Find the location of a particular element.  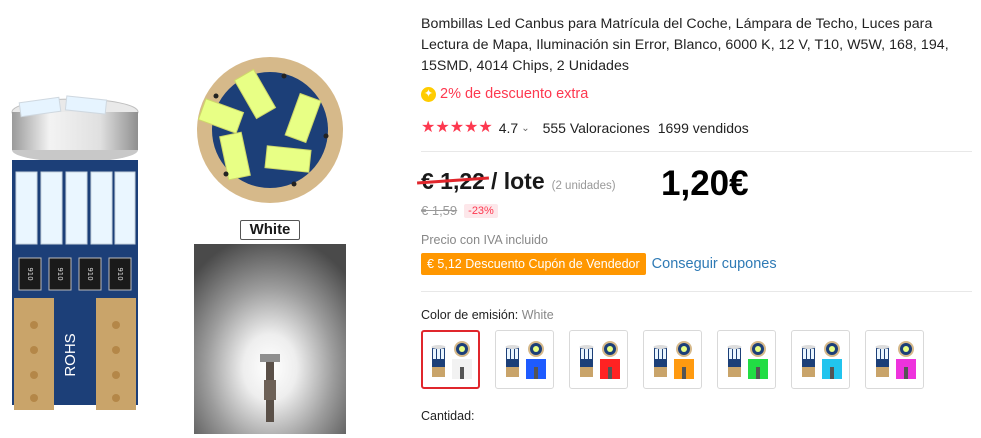

rating-stars: ★ ★ ★ ★ ★ is located at coordinates (457, 128).